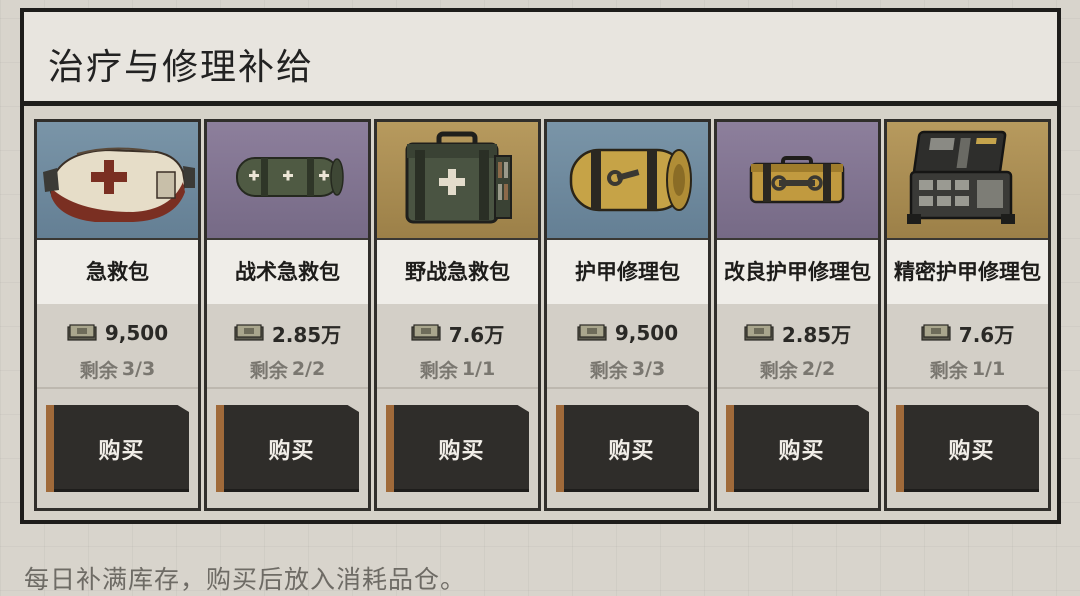  I want to click on item-name: 护甲修理包, so click(627, 272).